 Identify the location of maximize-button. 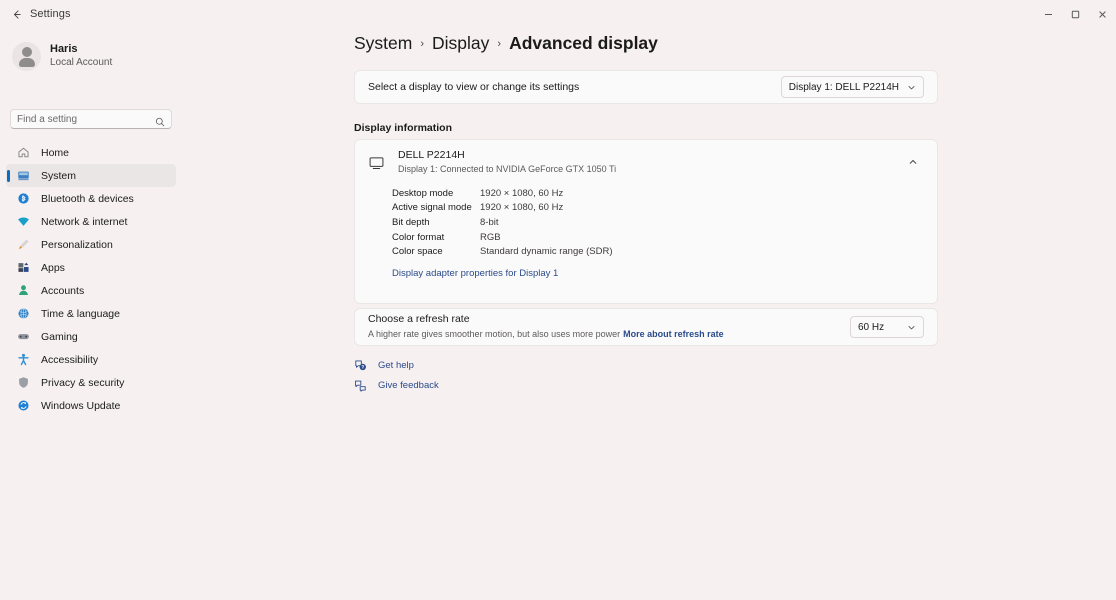
(1075, 14).